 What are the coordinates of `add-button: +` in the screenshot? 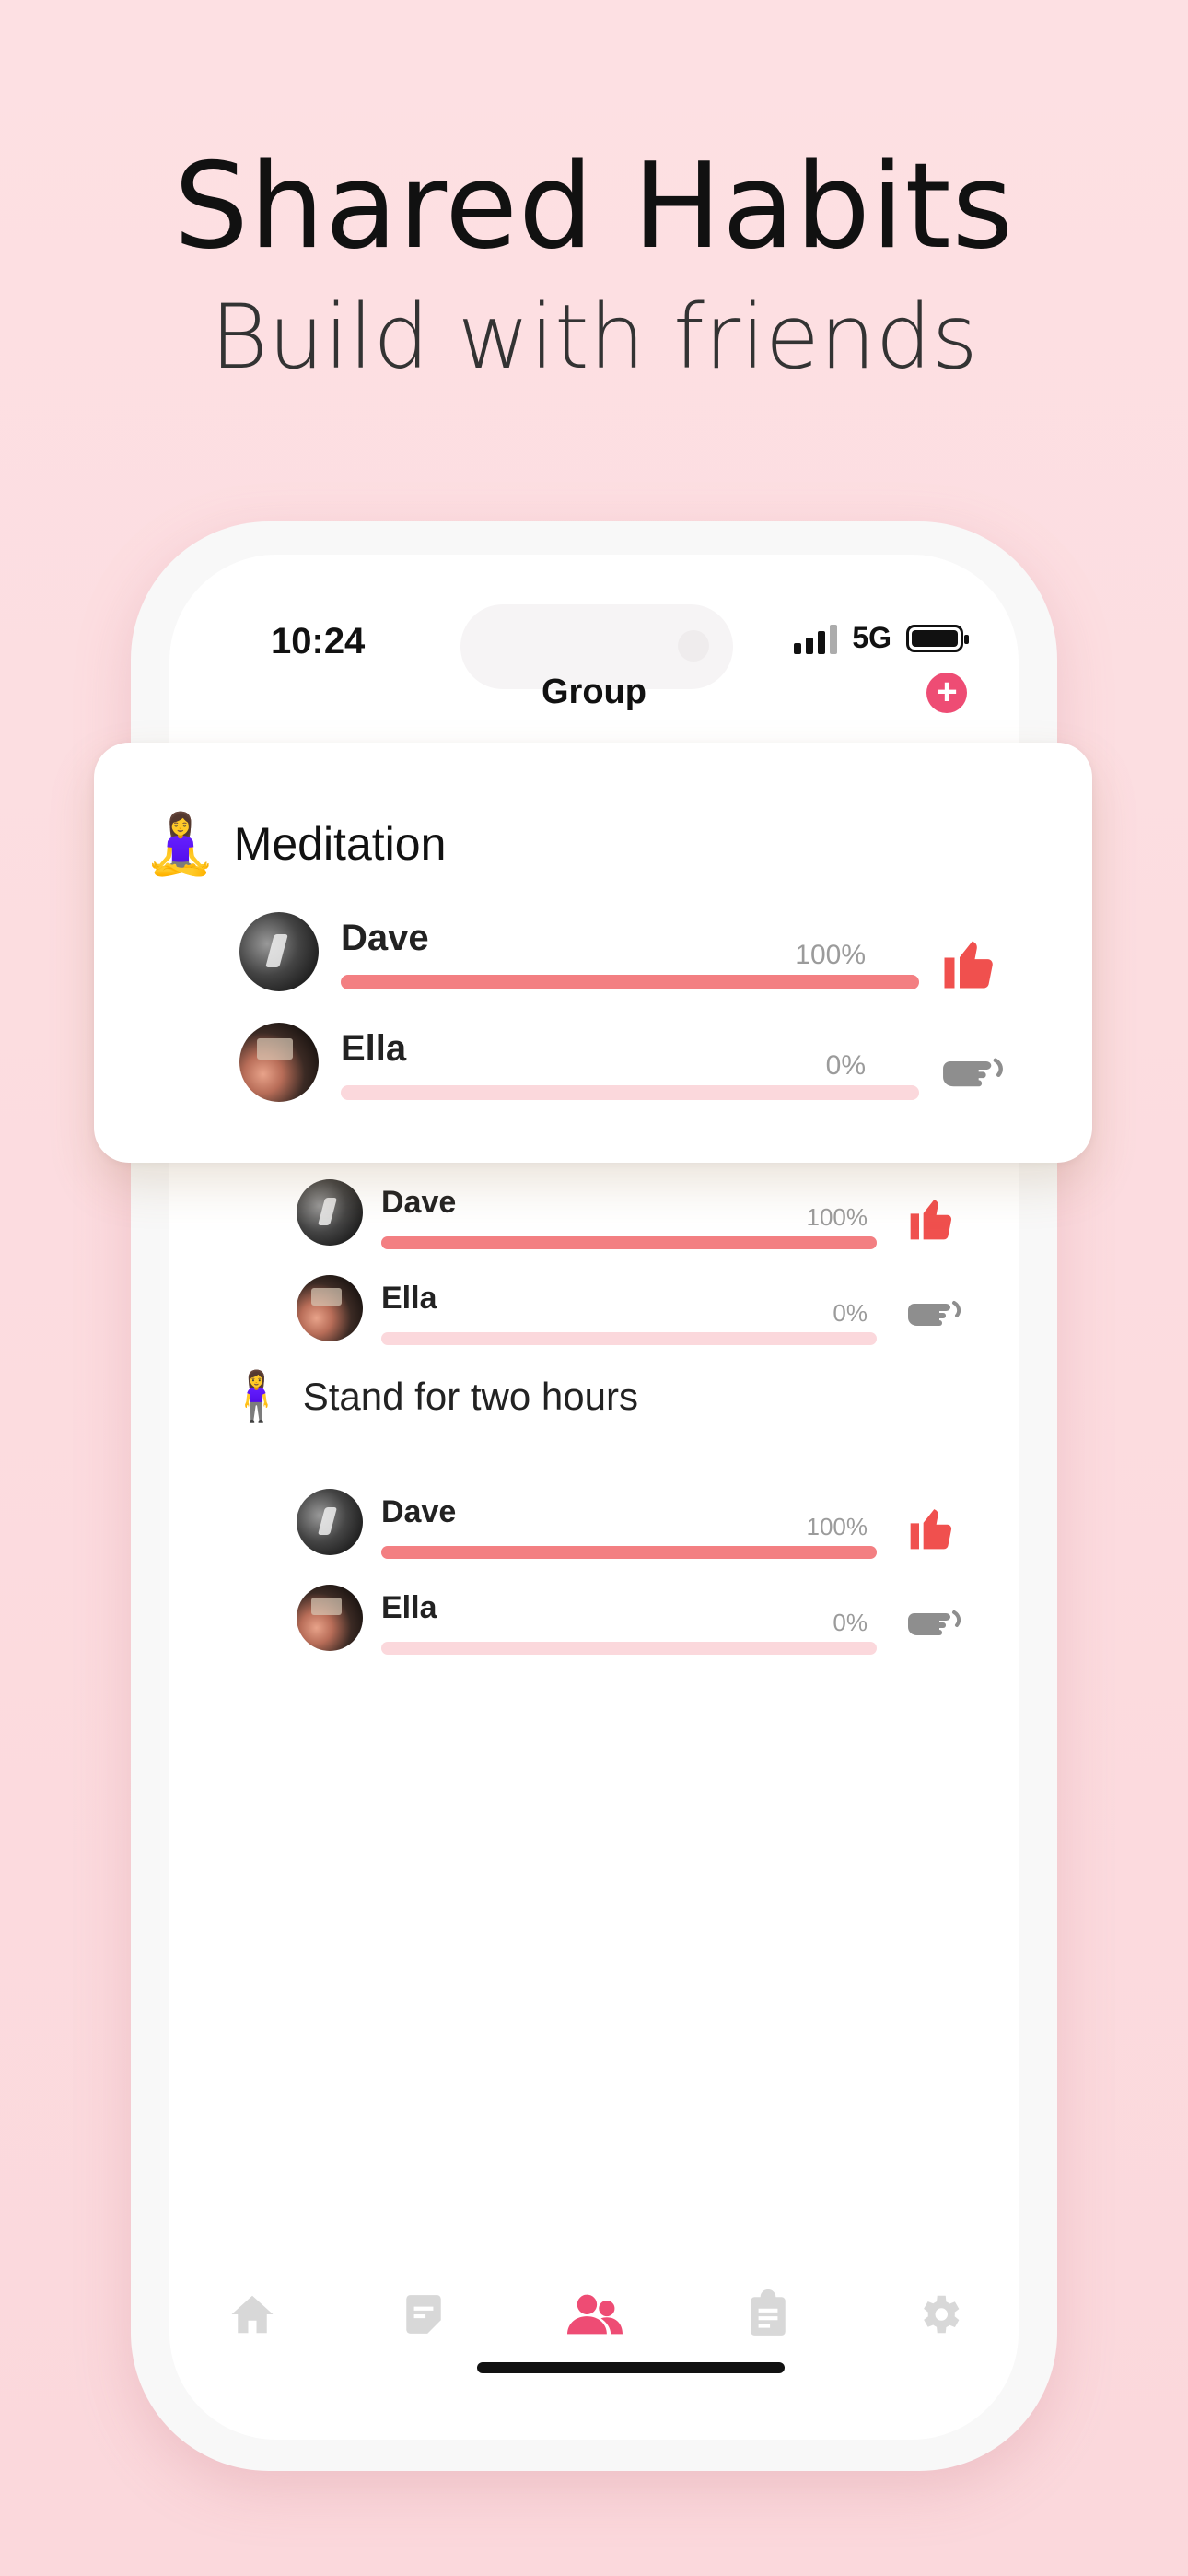 It's located at (946, 693).